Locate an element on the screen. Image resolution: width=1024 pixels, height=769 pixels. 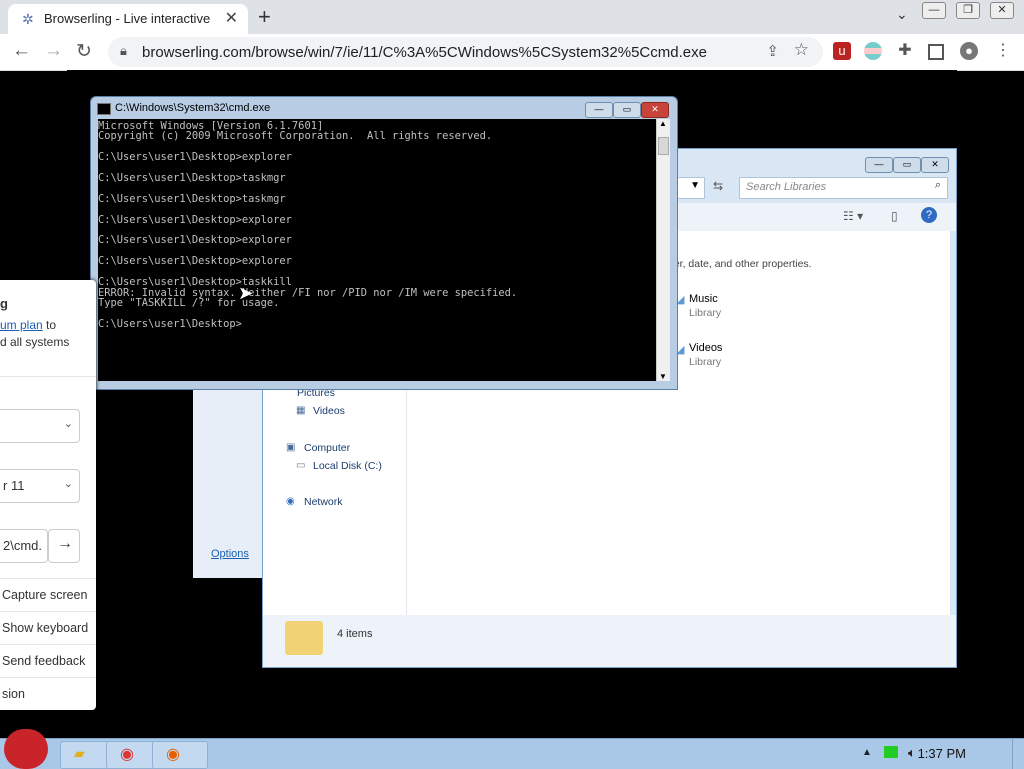
show-hidden-icons: ▲ is located at coordinates (867, 752).